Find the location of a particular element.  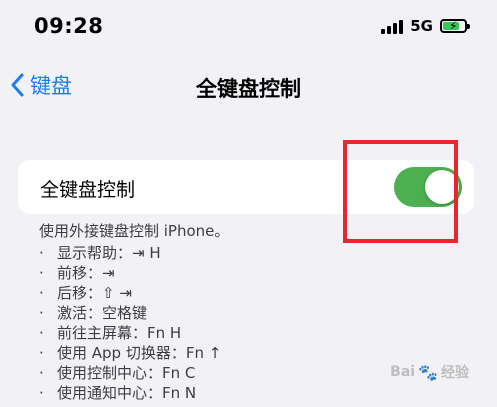

shortcut-item: 前移：⇥ is located at coordinates (134, 273).